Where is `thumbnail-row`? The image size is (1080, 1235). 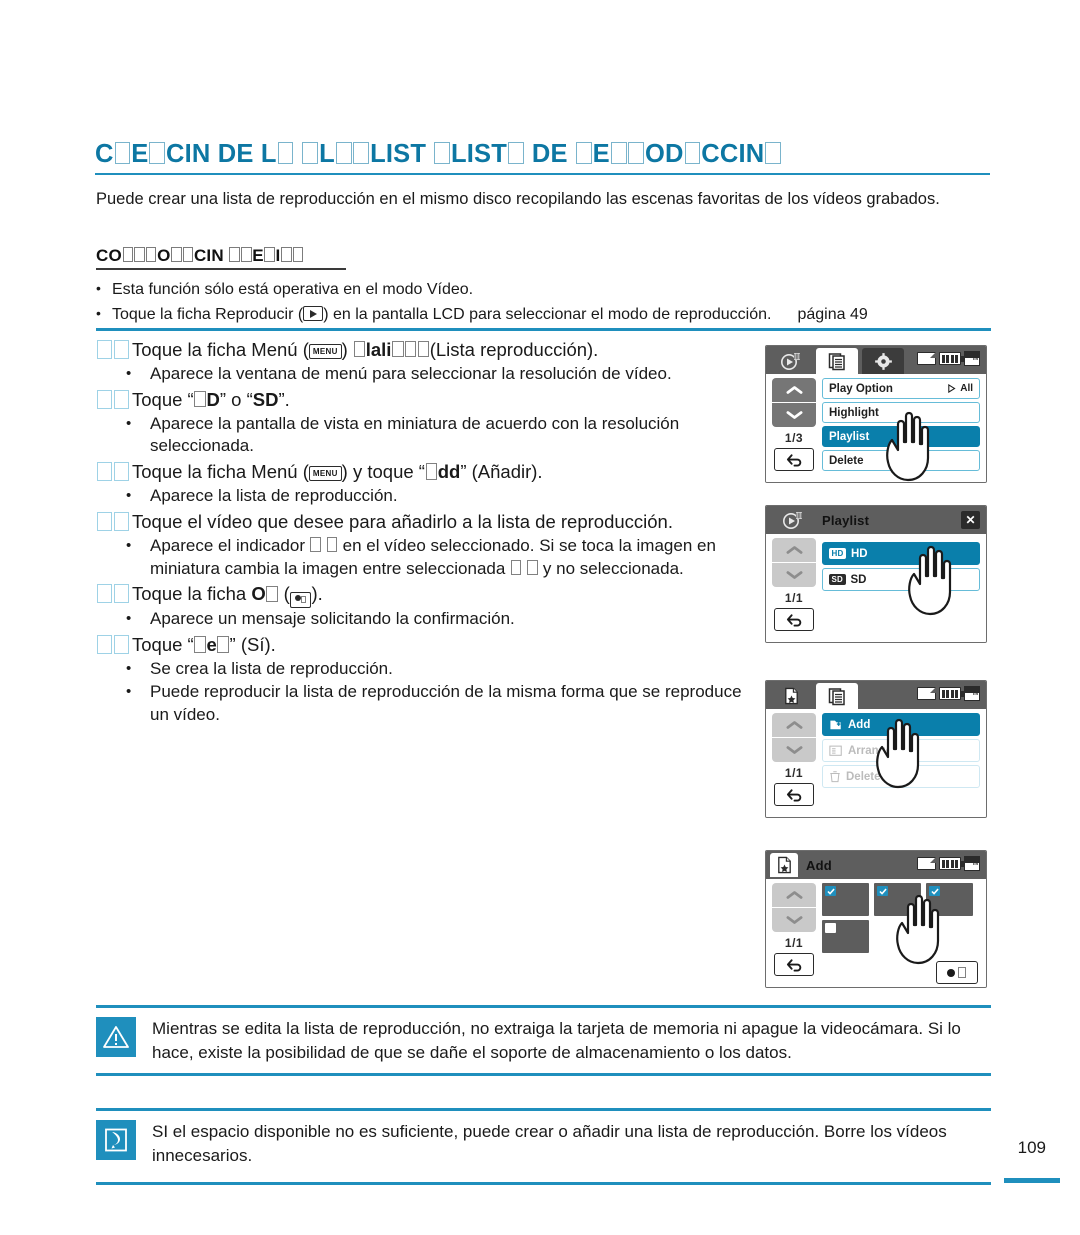
thumbnail-row is located at coordinates (902, 899).